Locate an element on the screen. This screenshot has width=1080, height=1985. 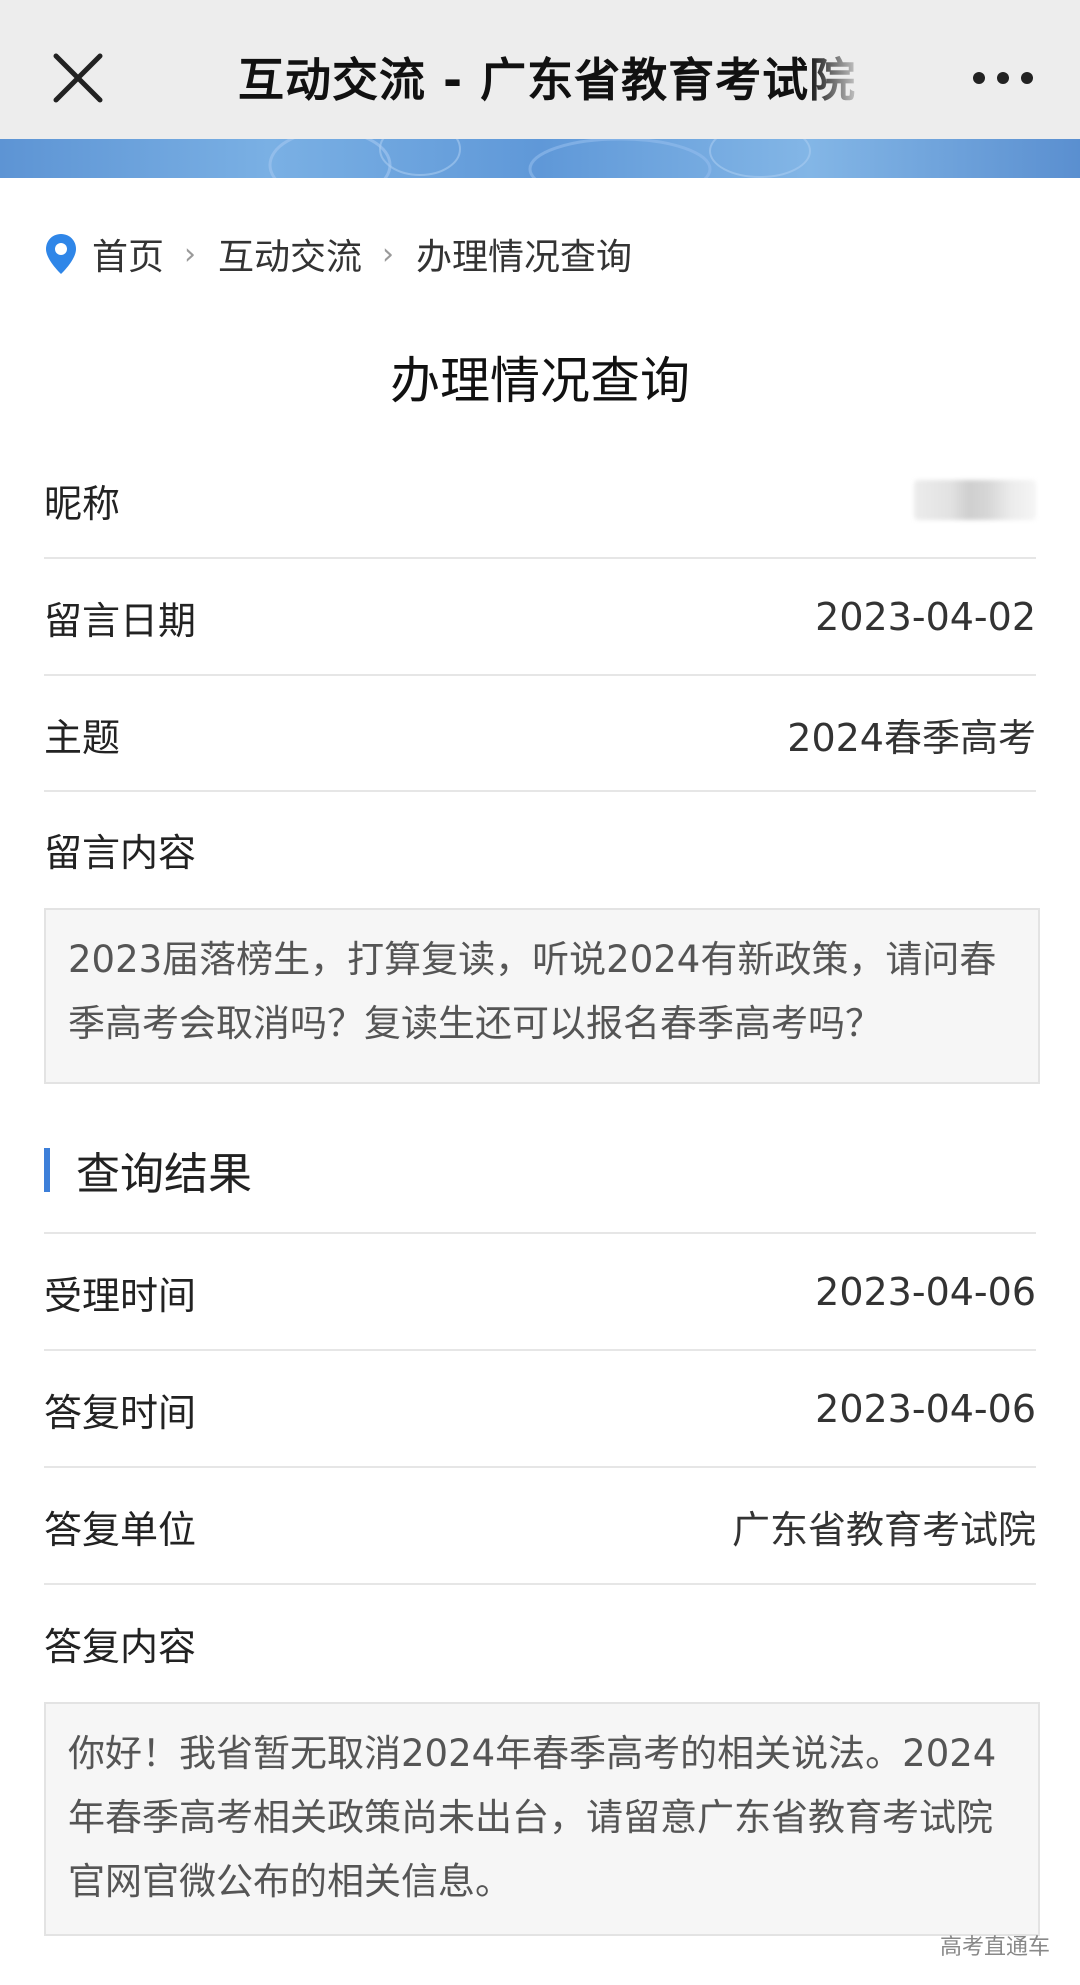
window-title: 互动交流 - 广东省教育考试院 is located at coordinates (547, 80).